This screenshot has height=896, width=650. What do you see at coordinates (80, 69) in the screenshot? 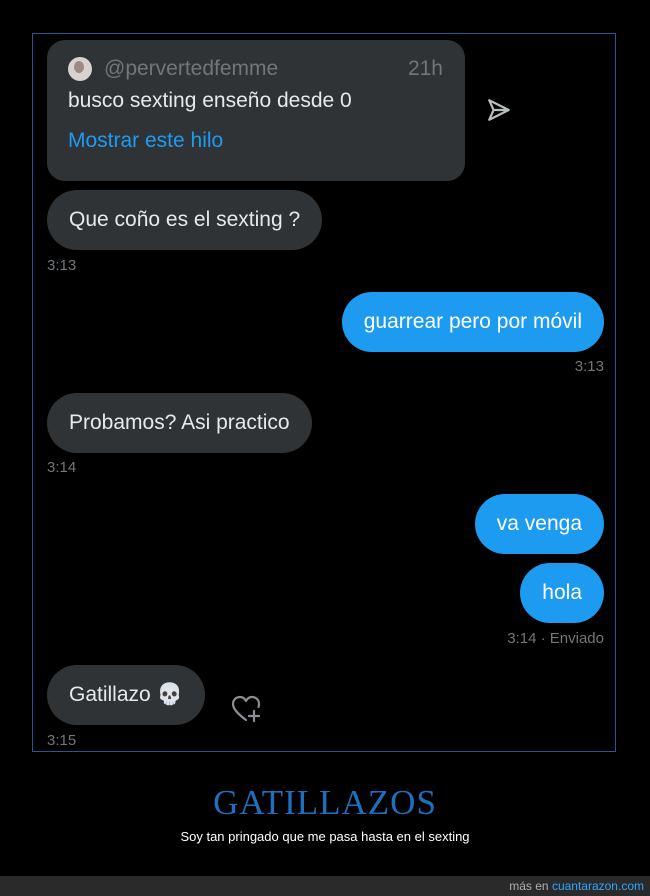
I see `avatar` at bounding box center [80, 69].